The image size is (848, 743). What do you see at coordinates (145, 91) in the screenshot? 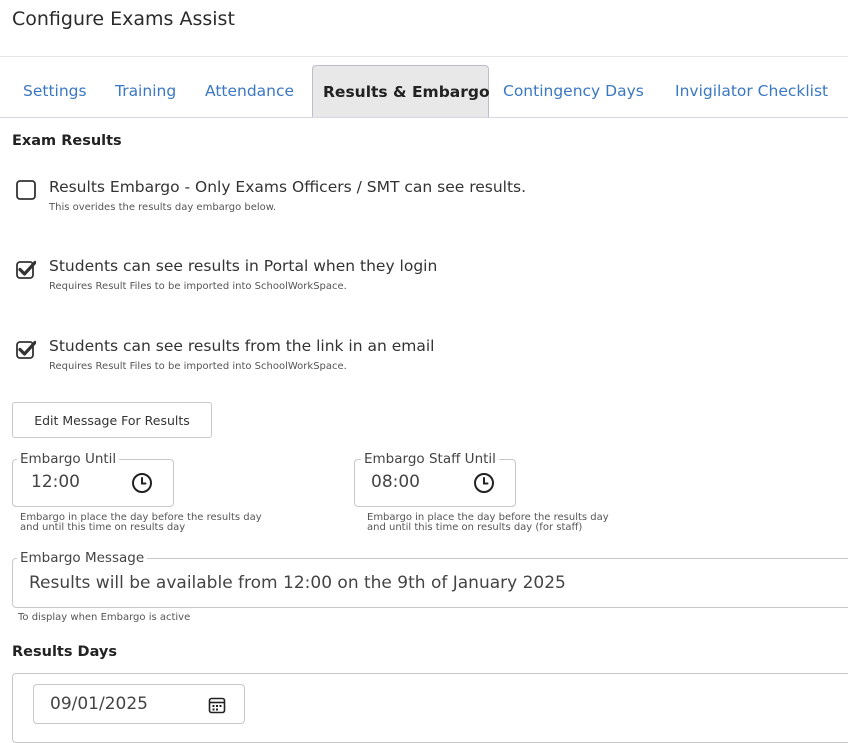
I see `tab-training: Training` at bounding box center [145, 91].